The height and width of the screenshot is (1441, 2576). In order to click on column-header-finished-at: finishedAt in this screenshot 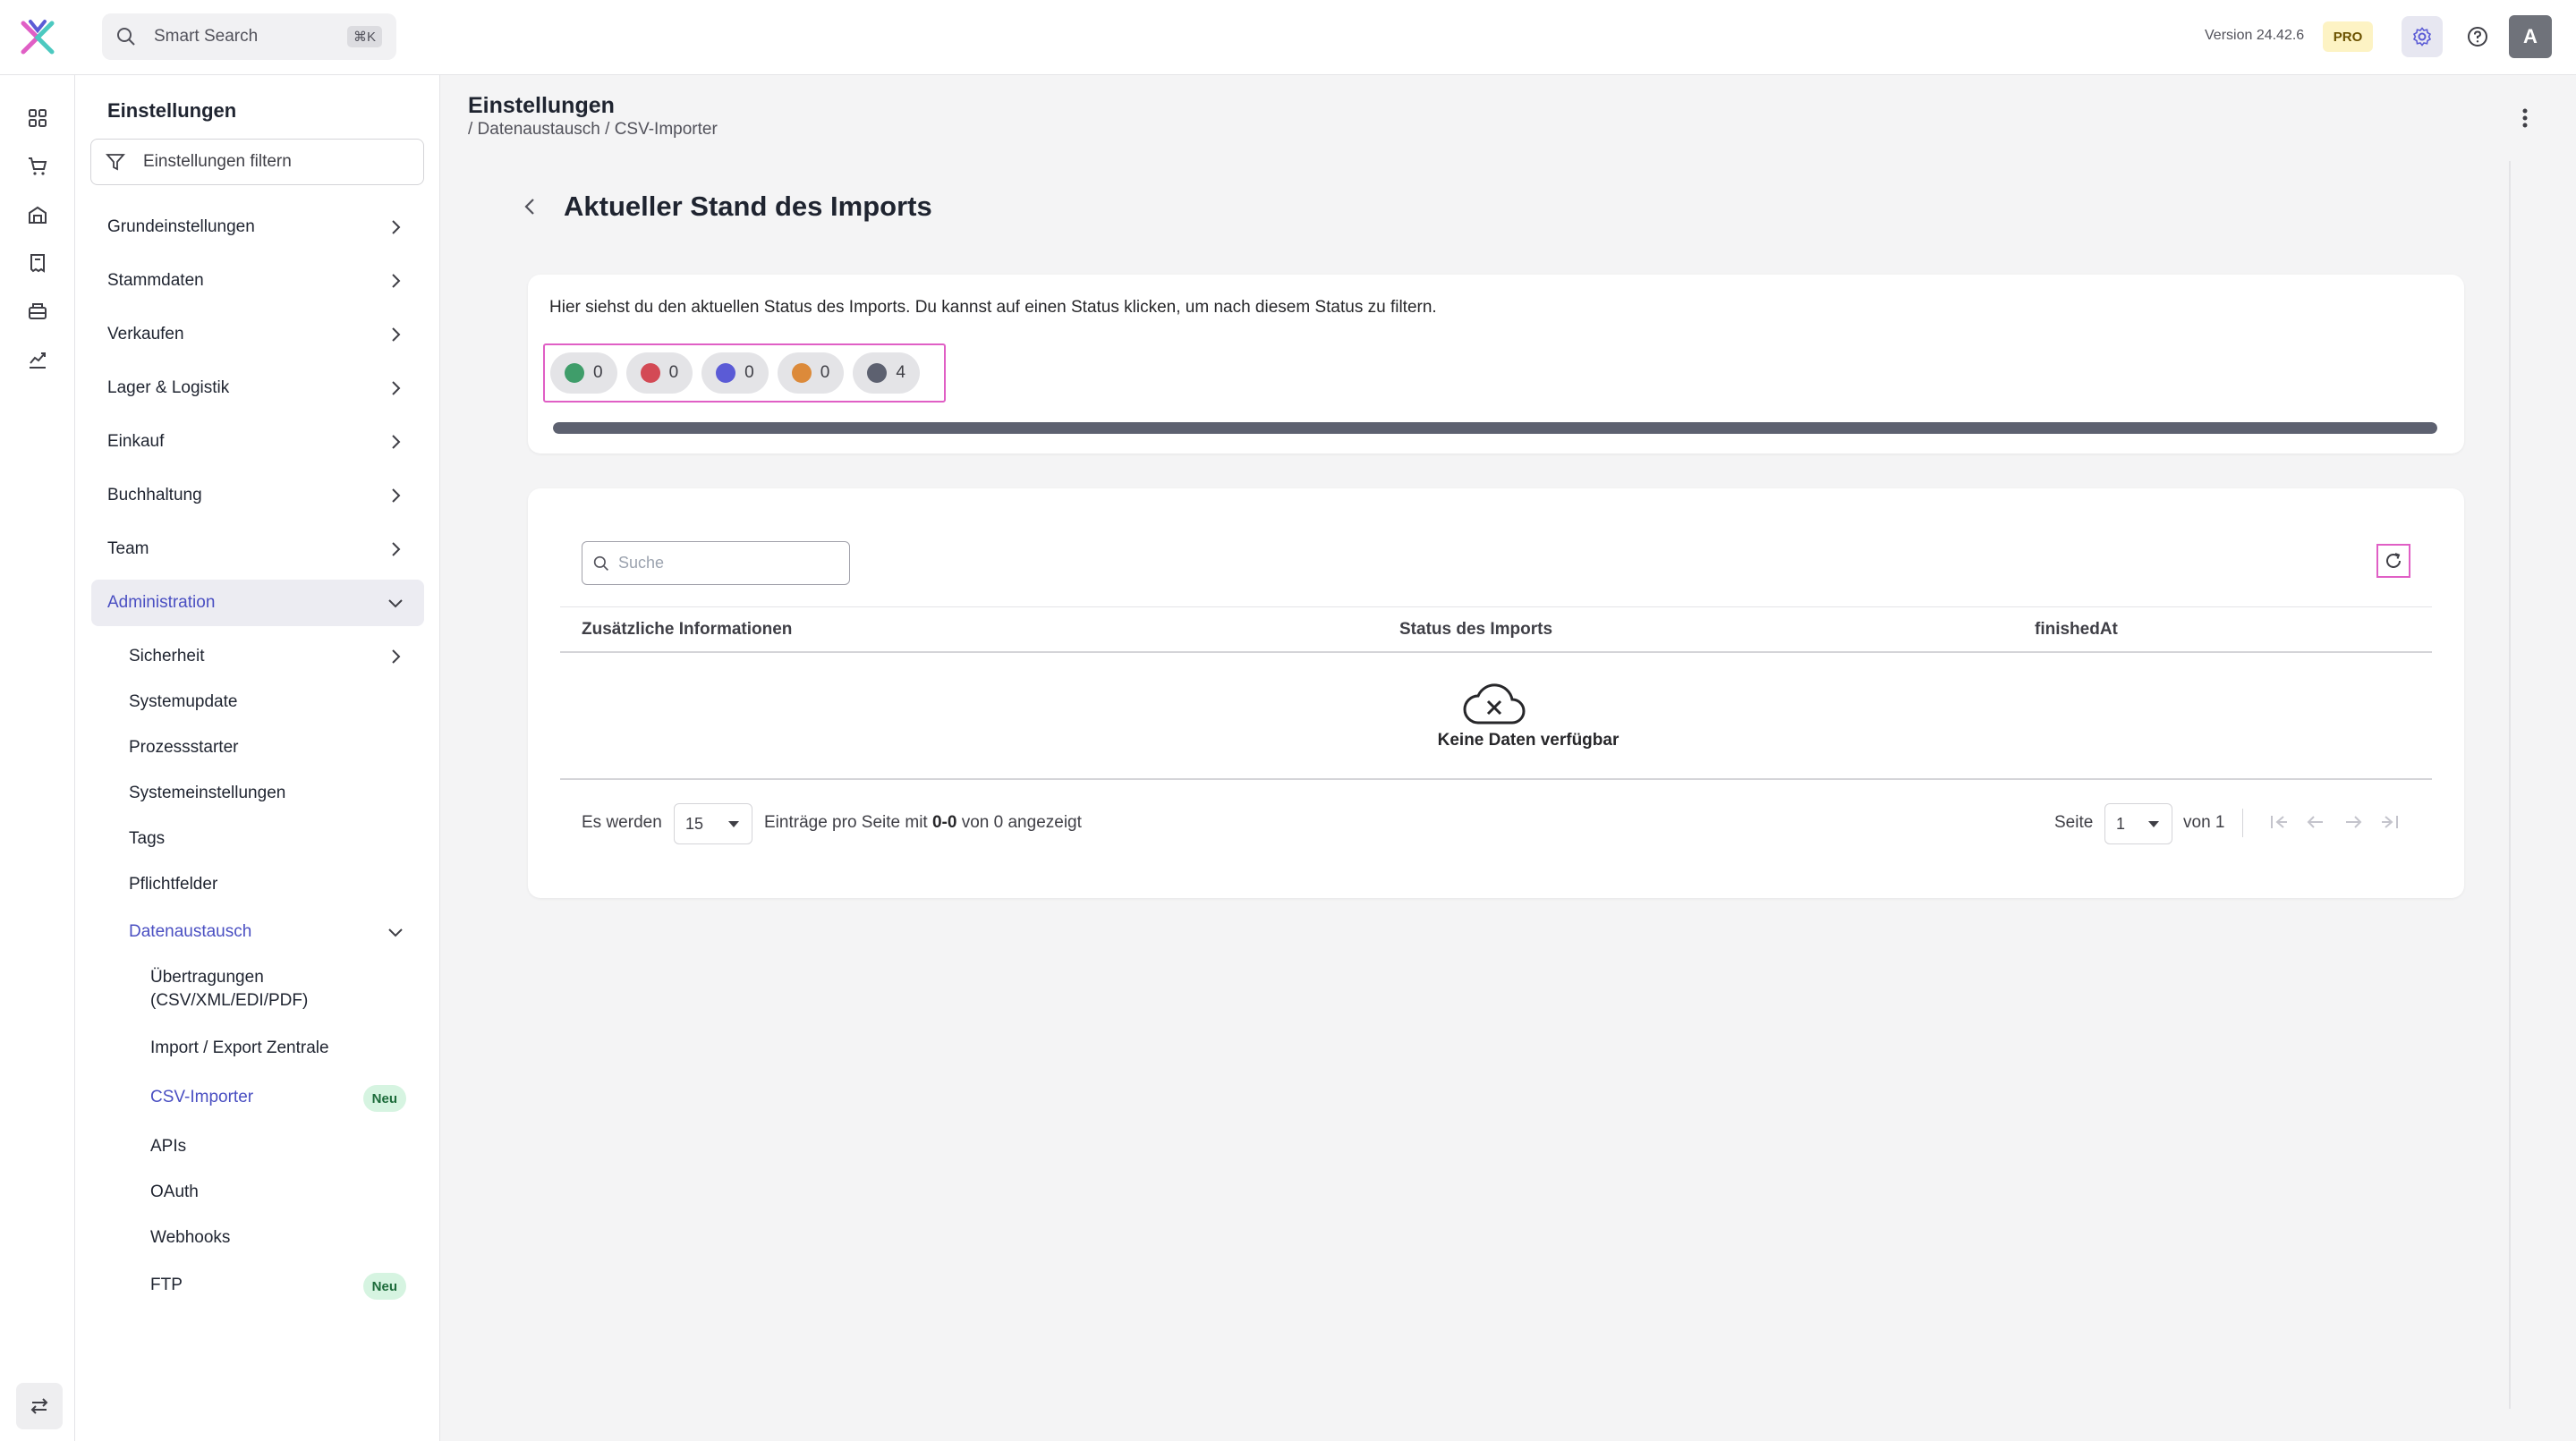, I will do `click(2076, 630)`.